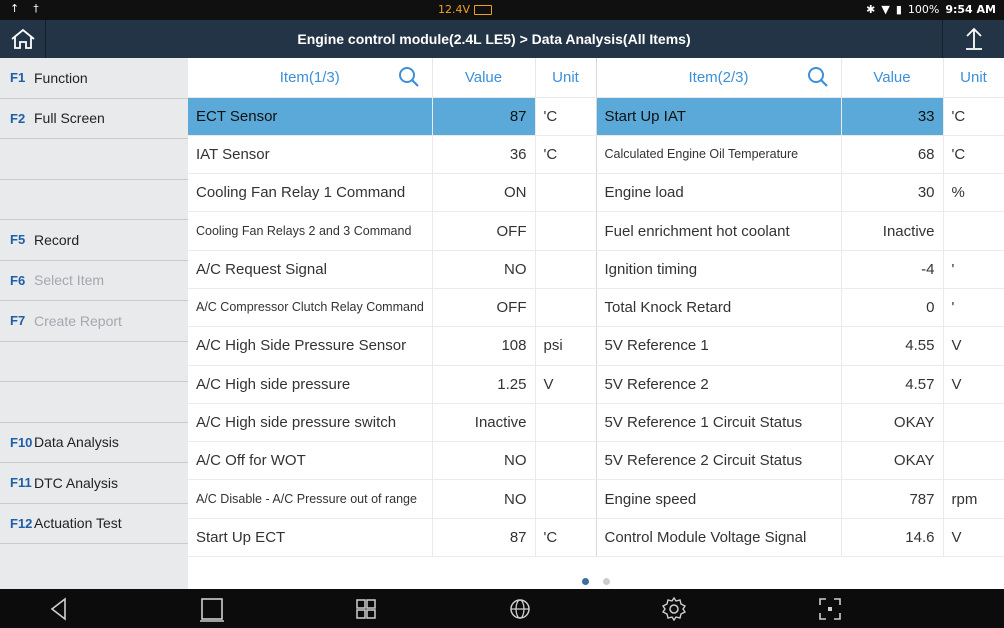  Describe the element at coordinates (310, 499) in the screenshot. I see `item-name-cell: A/C Disable - A/C Pressure out of range` at that location.